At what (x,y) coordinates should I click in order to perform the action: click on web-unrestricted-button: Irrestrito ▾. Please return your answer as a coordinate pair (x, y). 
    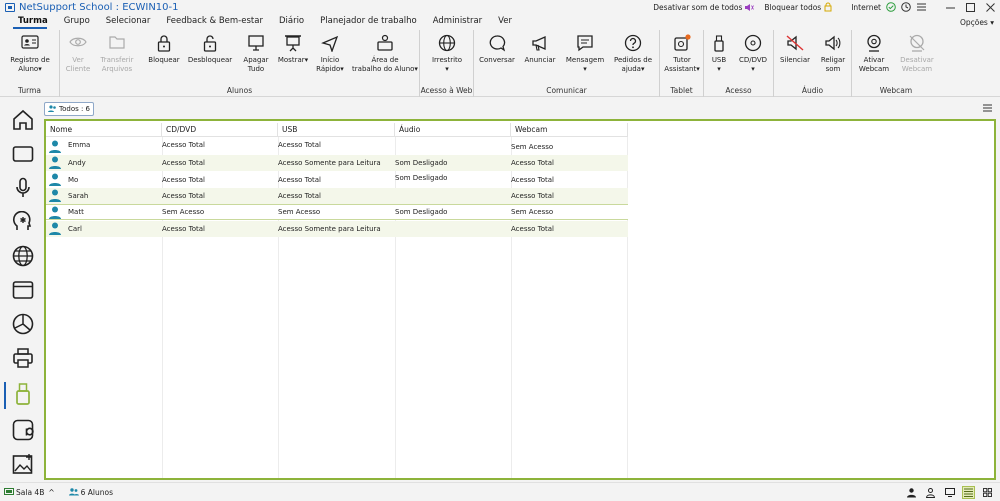
    Looking at the image, I should click on (447, 54).